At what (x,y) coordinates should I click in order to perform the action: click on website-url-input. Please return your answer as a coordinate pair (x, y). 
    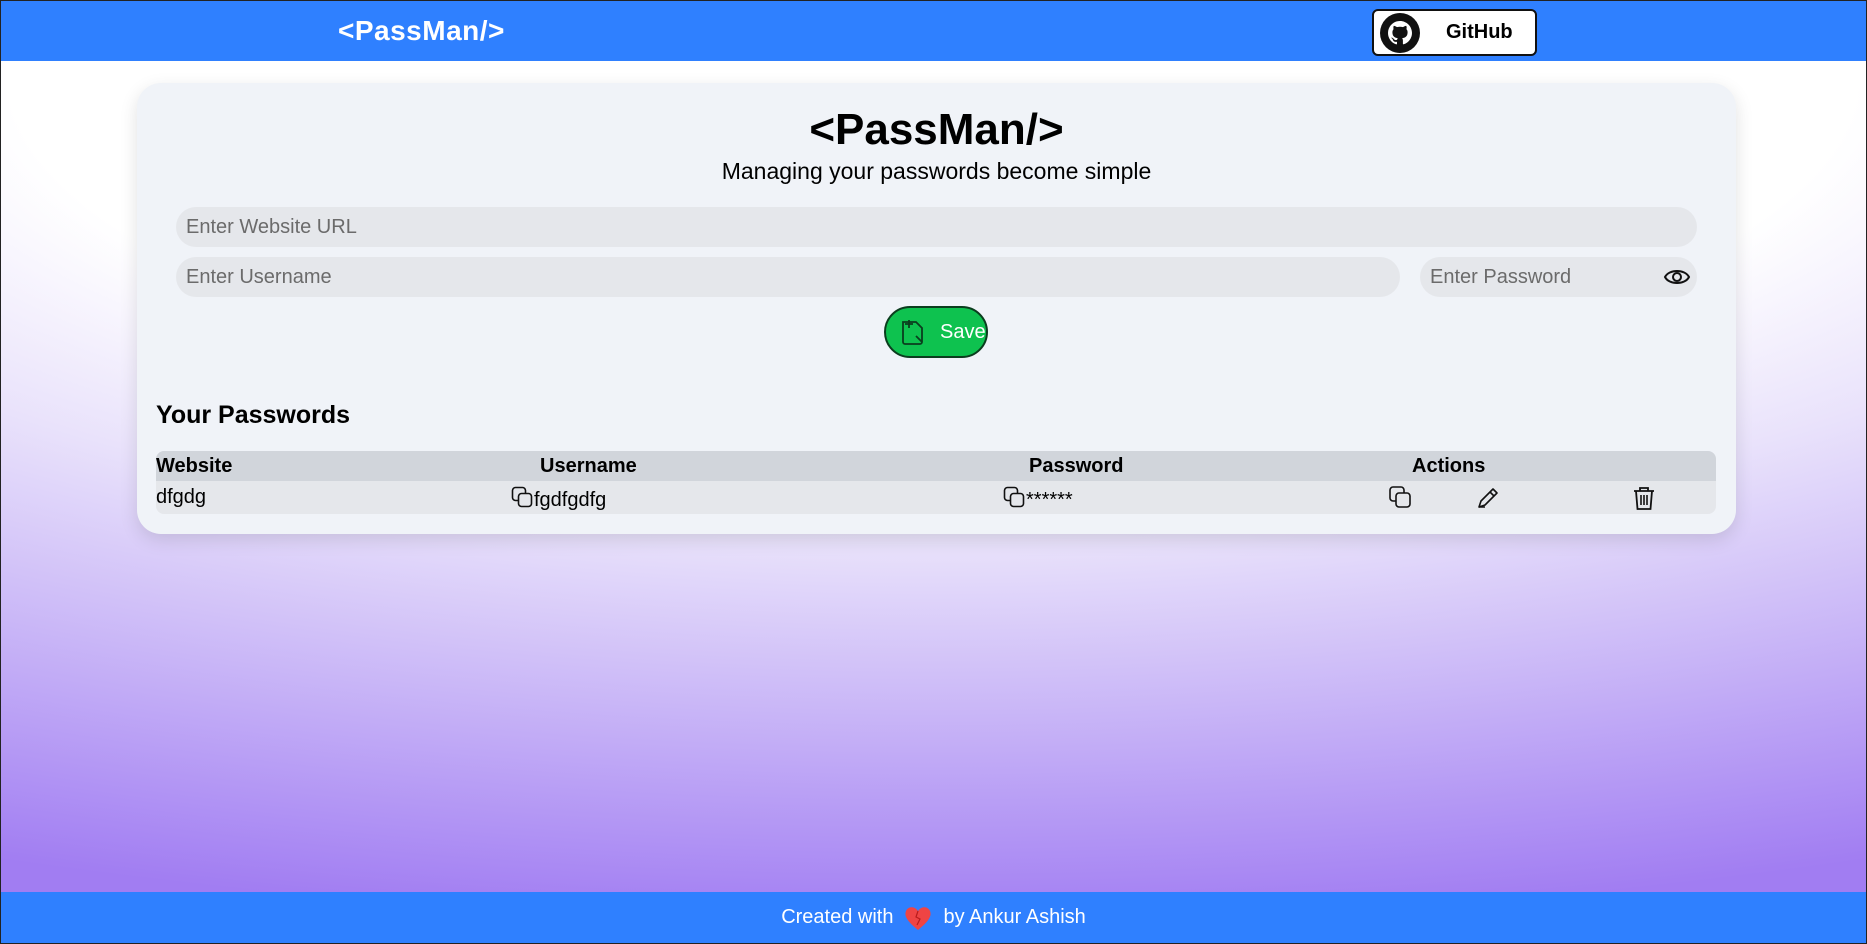
    Looking at the image, I should click on (936, 227).